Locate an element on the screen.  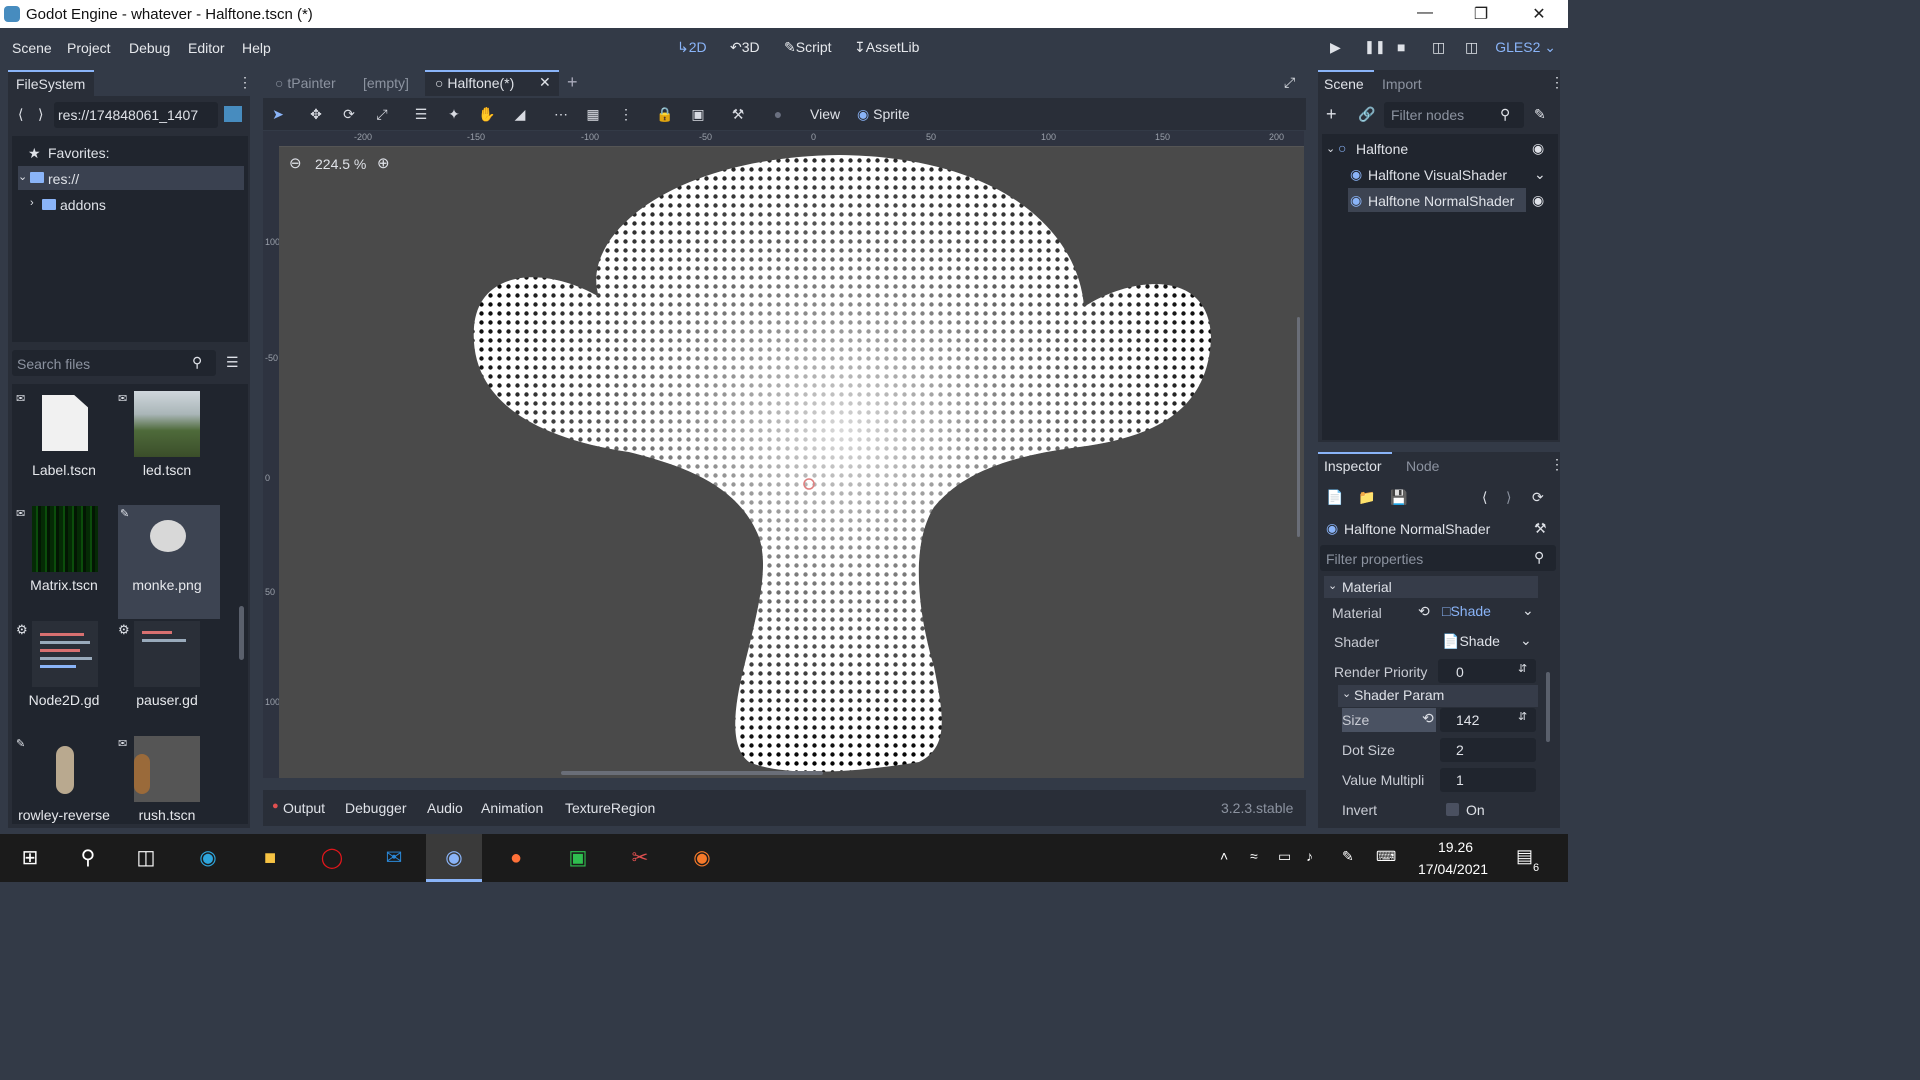
mode-assetlib-button: ↧AssetLib is located at coordinates (886, 47).